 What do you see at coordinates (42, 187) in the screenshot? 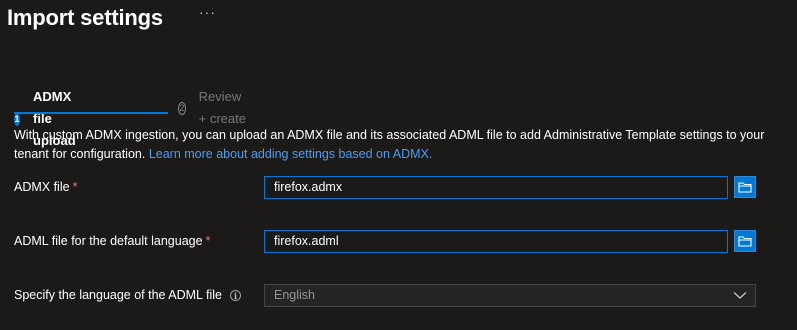
I see `admx-file-label-text: ADMX file` at bounding box center [42, 187].